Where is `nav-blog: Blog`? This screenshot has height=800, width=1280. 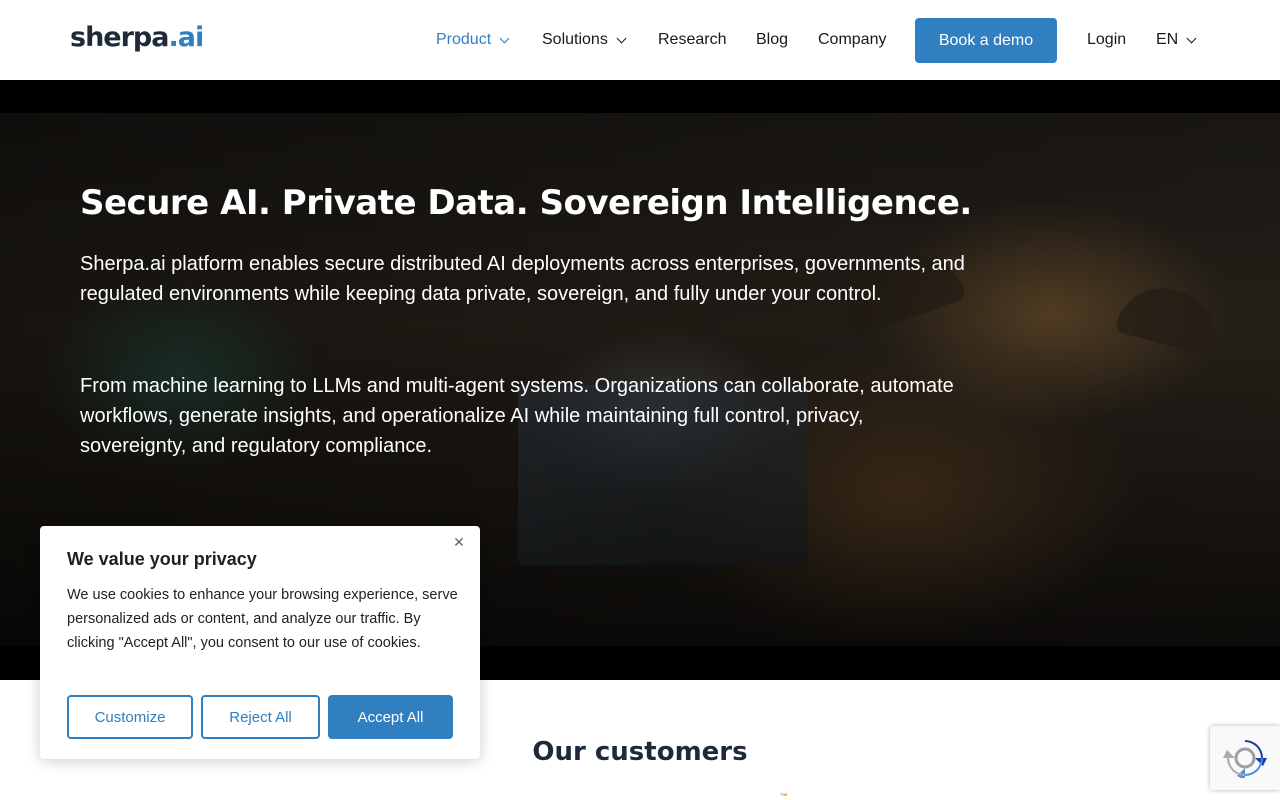
nav-blog: Blog is located at coordinates (772, 40).